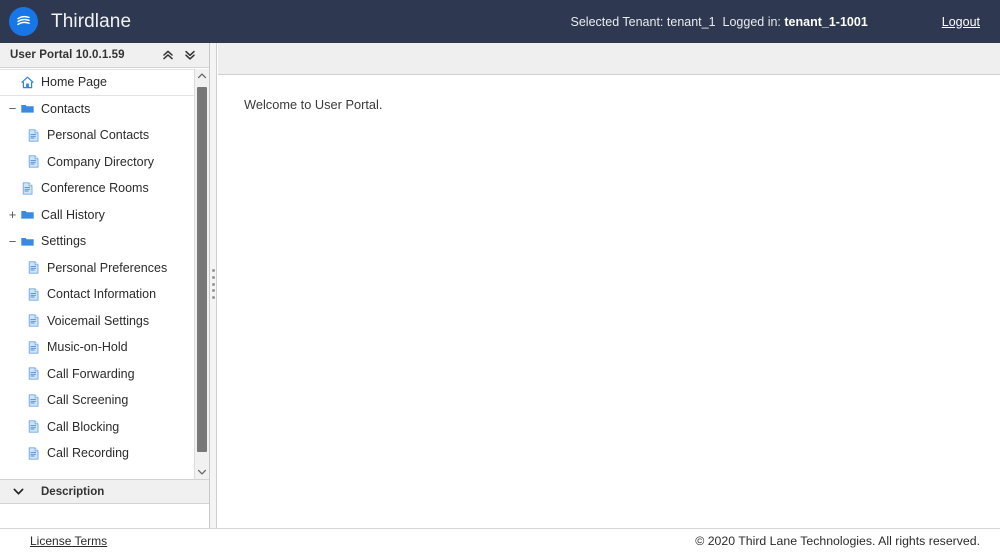 The image size is (1000, 553). Describe the element at coordinates (691, 21) in the screenshot. I see `selected-tenant-value: tenant_1` at that location.